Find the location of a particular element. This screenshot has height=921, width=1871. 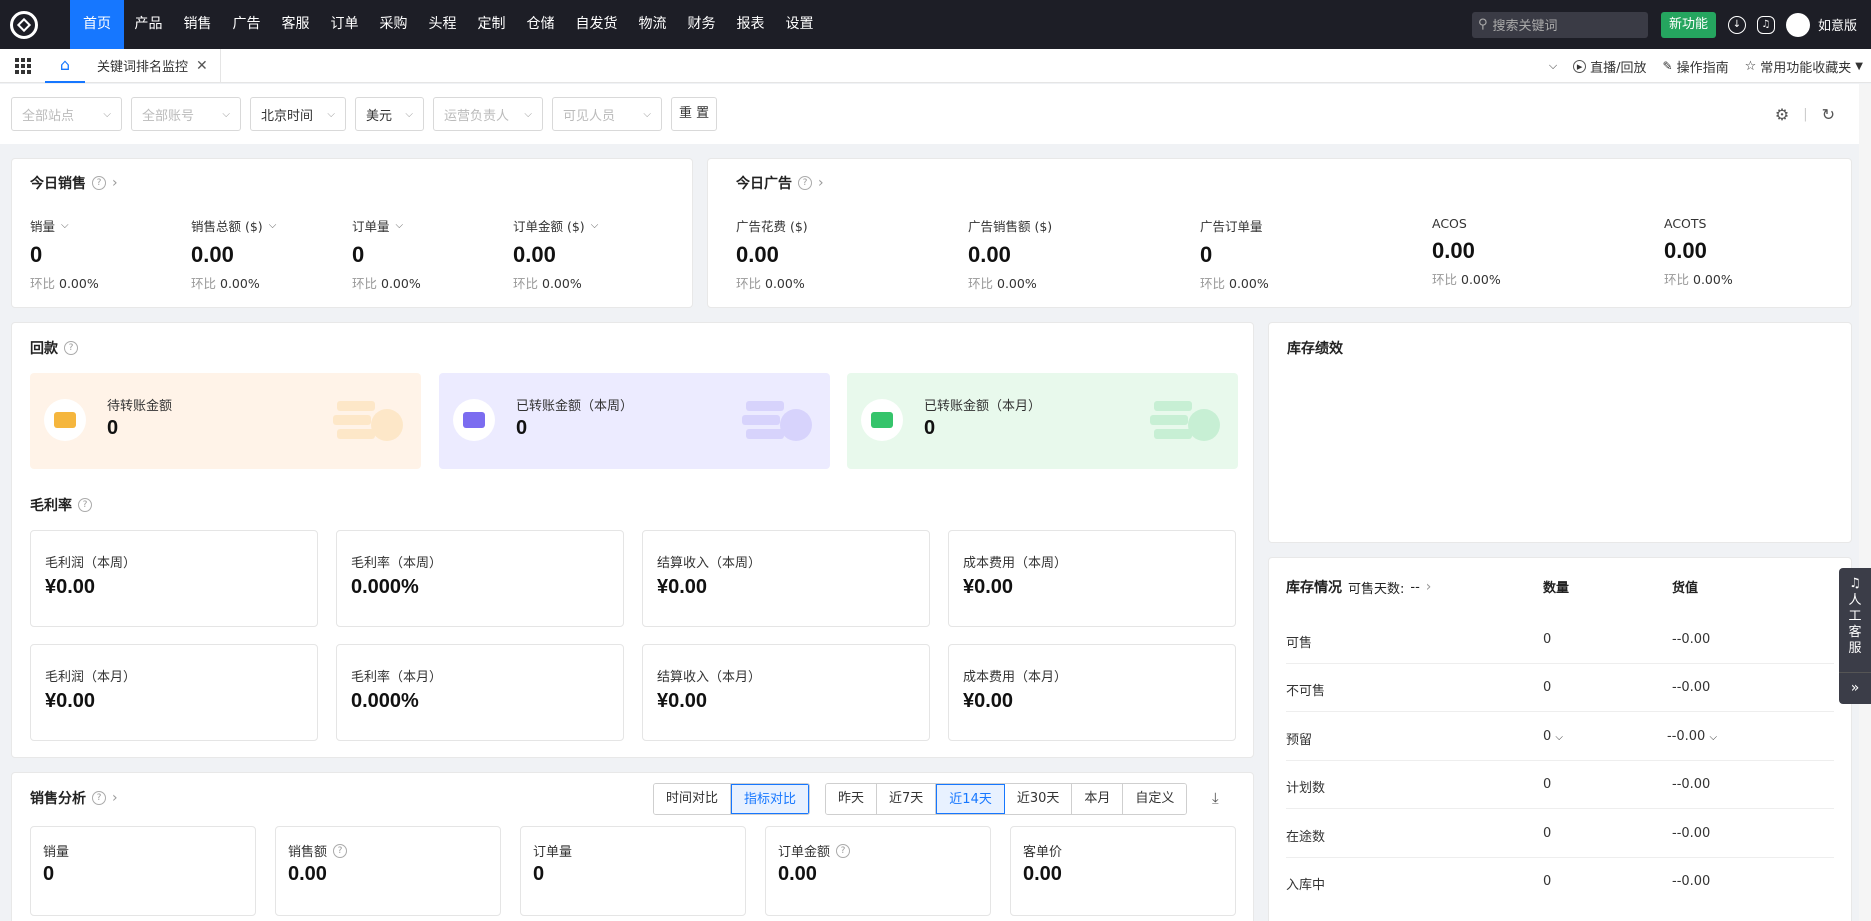

download-icon: ⤓ is located at coordinates (1215, 798).